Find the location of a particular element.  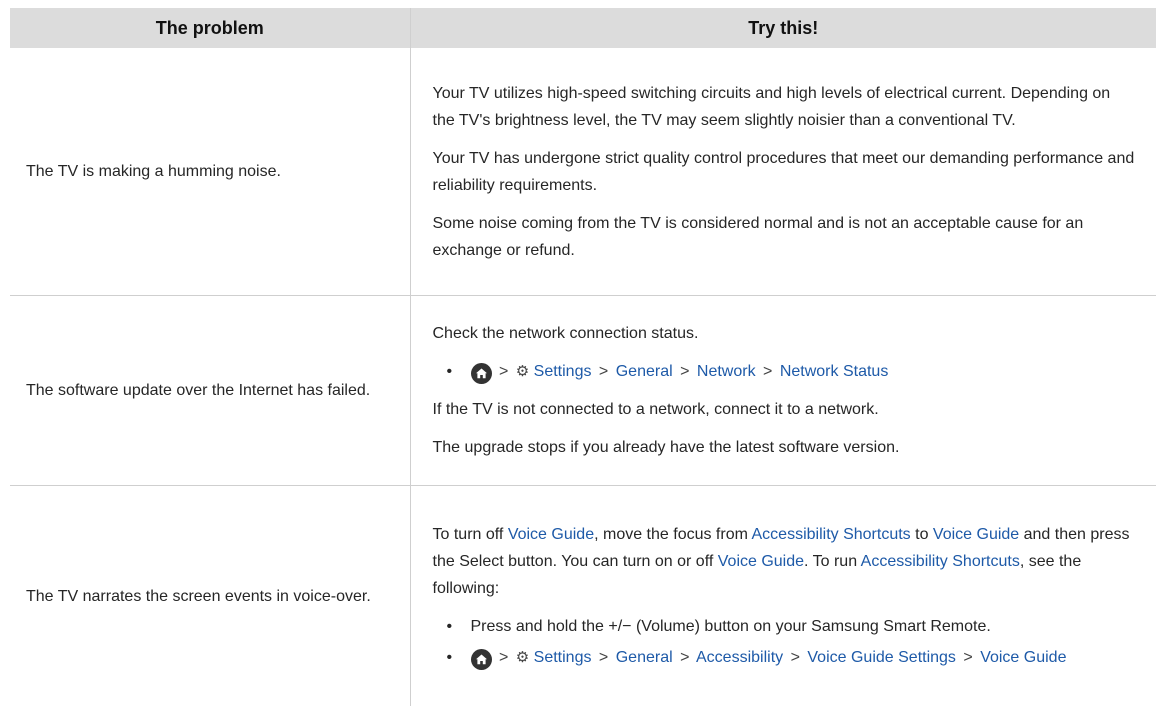

text-span: To turn off is located at coordinates (470, 534).